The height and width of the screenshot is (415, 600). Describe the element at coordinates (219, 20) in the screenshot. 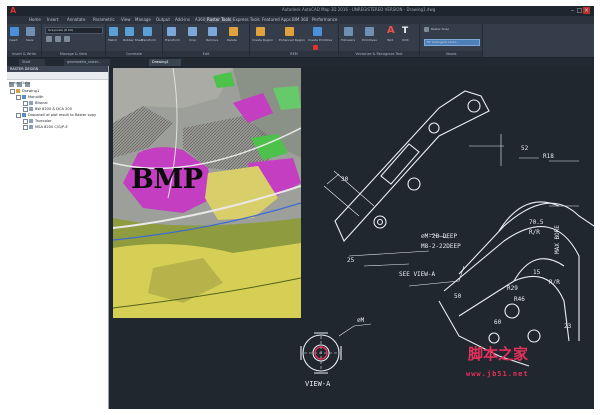

I see `tab-raster-tools: Raster Tools` at that location.